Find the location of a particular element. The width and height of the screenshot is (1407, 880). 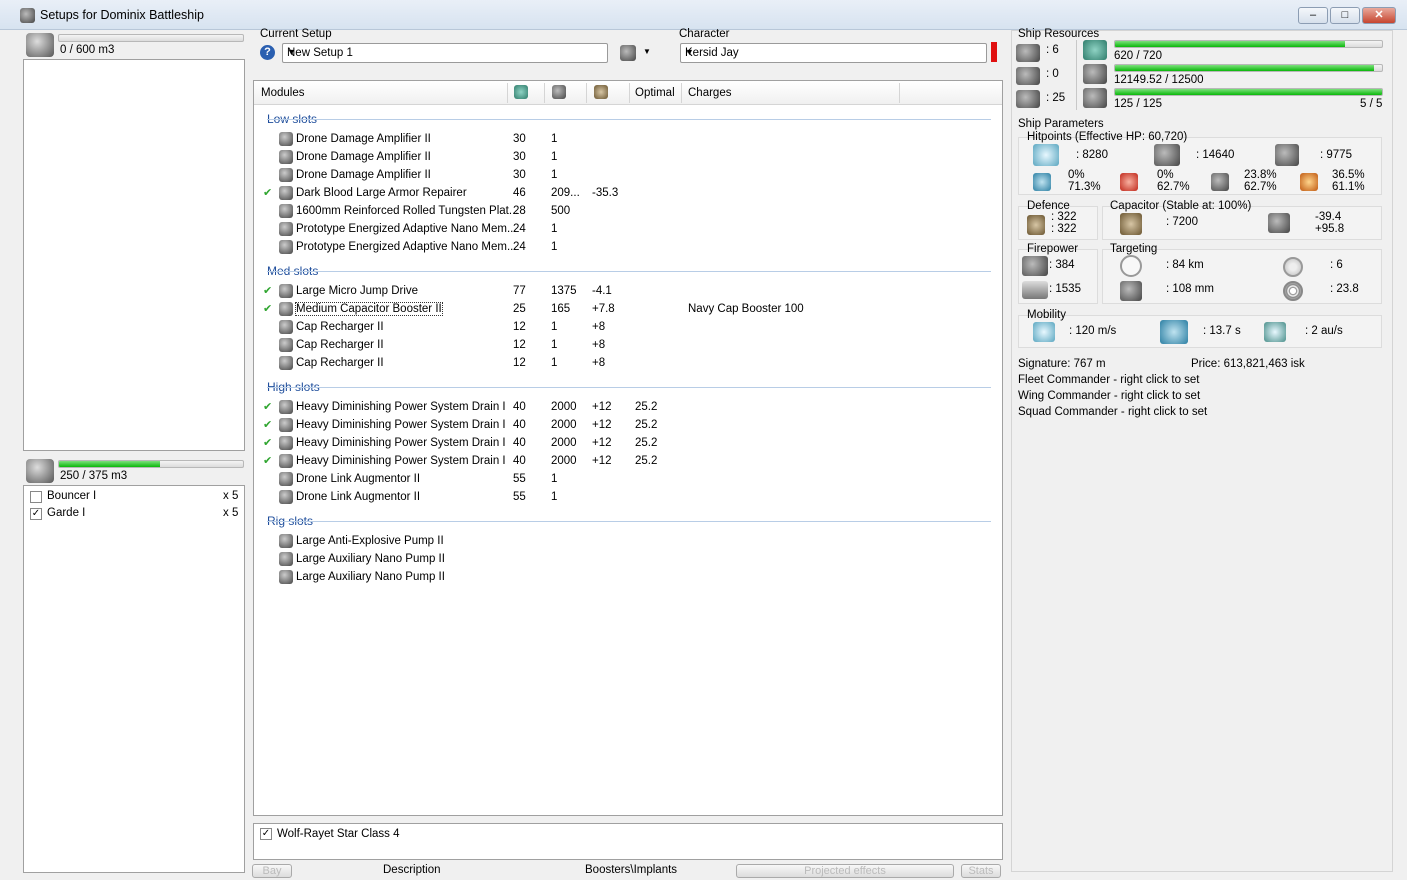

power-column-icon is located at coordinates (559, 92).